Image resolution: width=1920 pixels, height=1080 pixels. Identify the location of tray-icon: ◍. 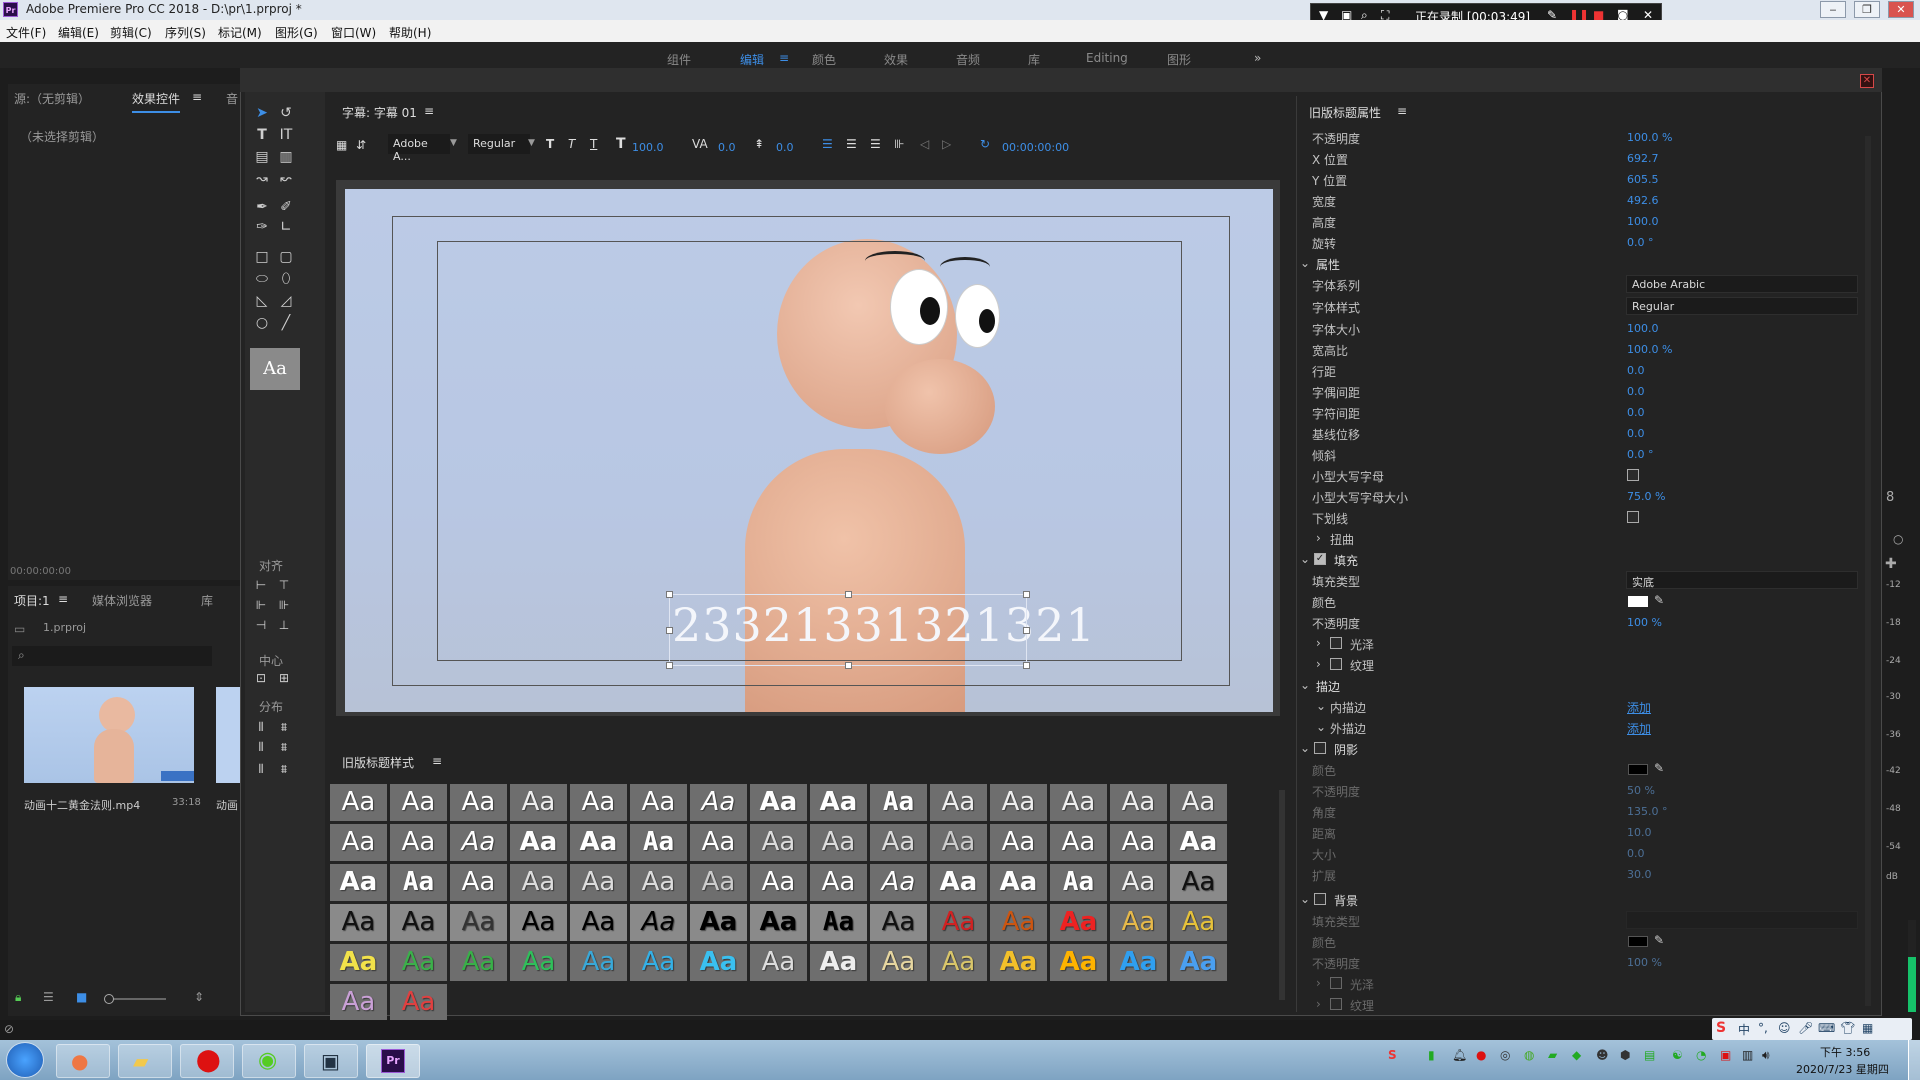
(1529, 1055).